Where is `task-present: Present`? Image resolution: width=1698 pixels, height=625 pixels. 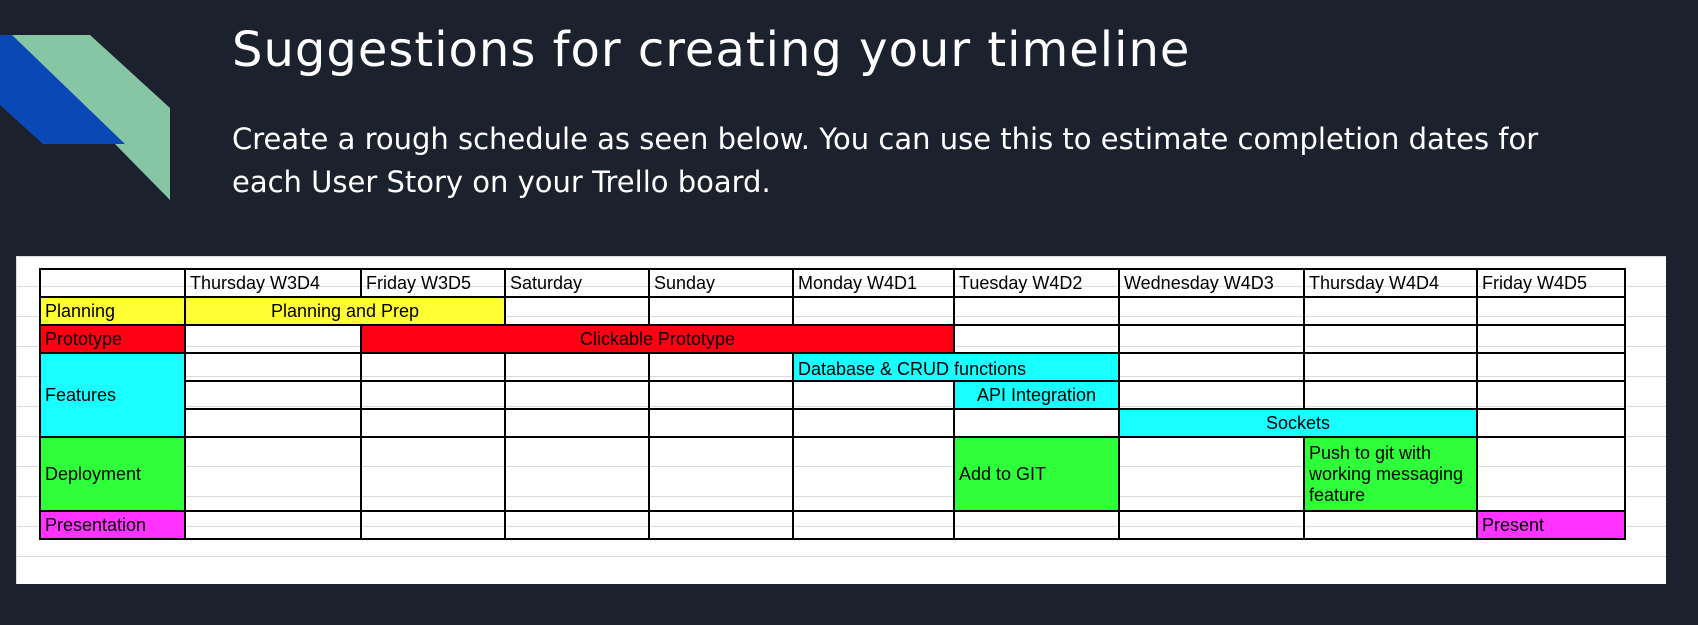
task-present: Present is located at coordinates (1551, 525).